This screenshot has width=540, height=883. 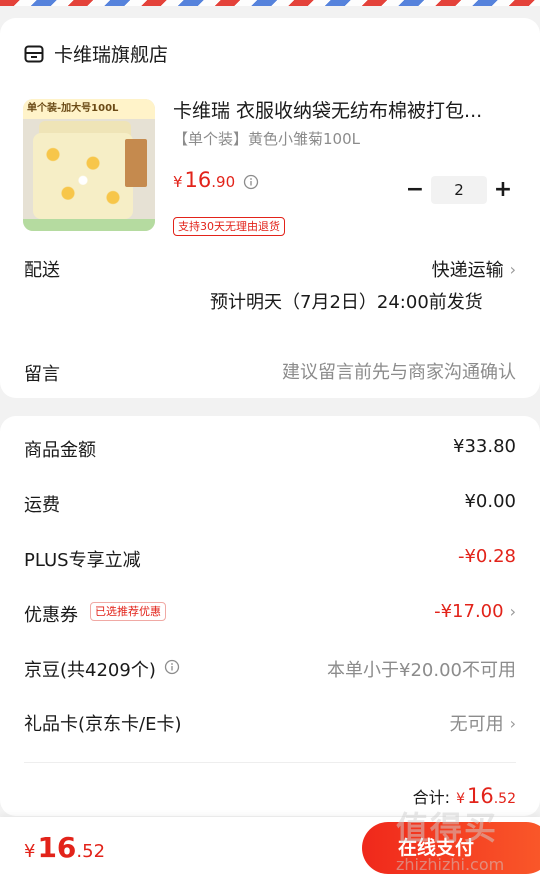 What do you see at coordinates (89, 109) in the screenshot?
I see `product-image-tag: 单个装-加大号100L` at bounding box center [89, 109].